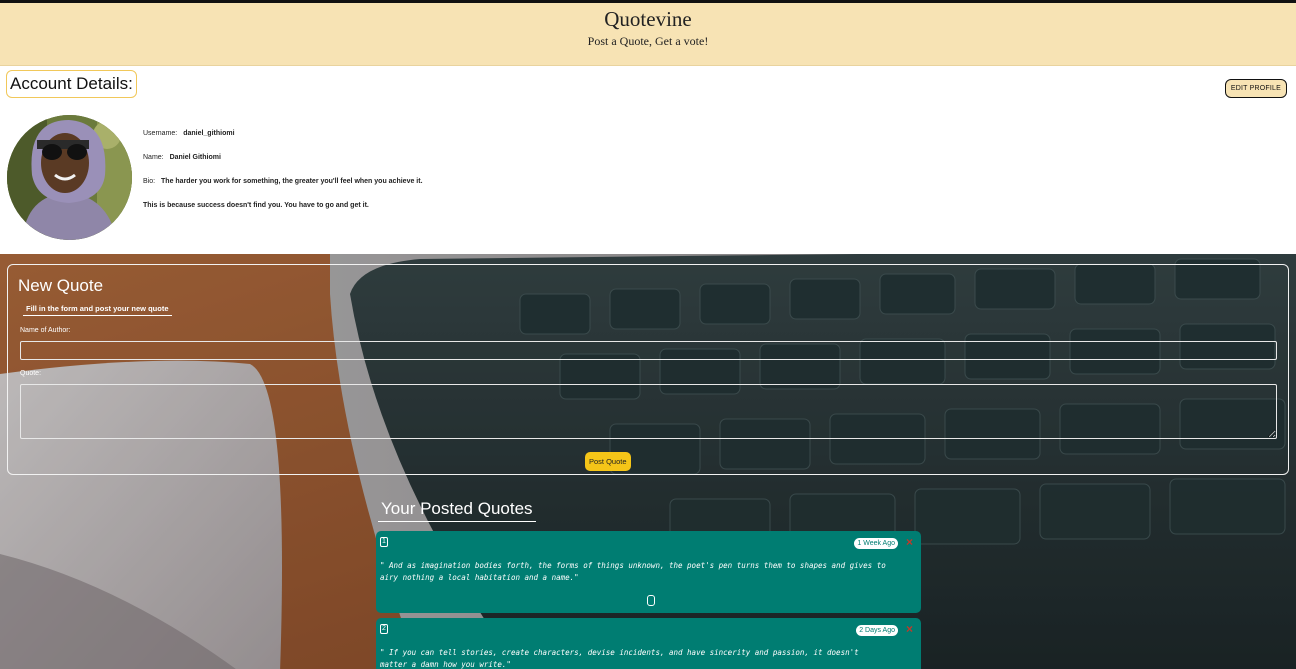 The image size is (1296, 669). Describe the element at coordinates (149, 181) in the screenshot. I see `bio-label: Bio:` at that location.